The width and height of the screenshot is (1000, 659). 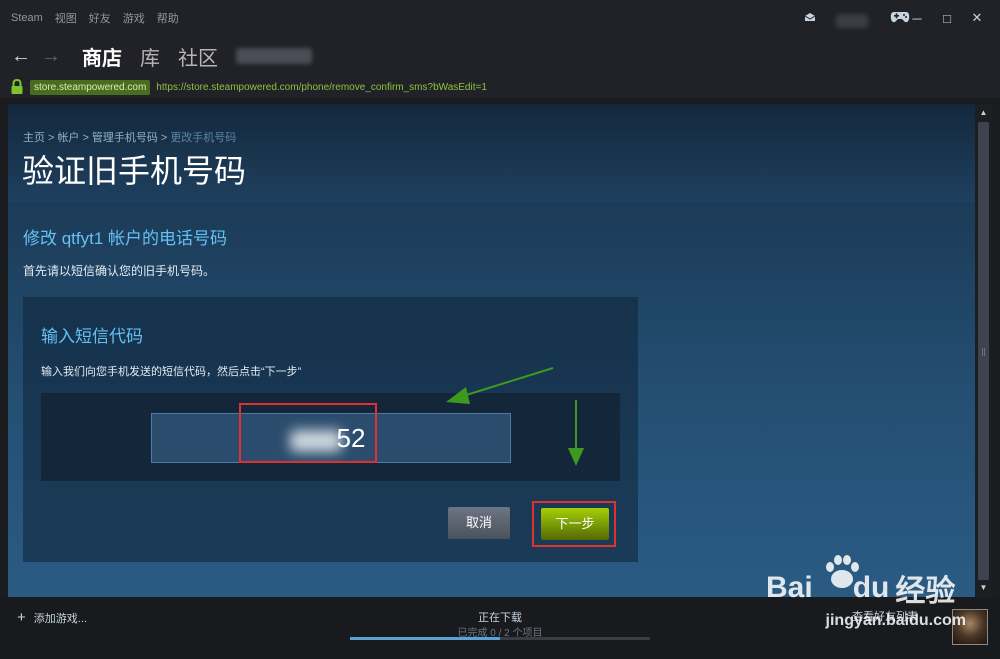 I want to click on menu-bar: Steam 视图 好友 游戏 帮助 ─ □ ✕, so click(x=500, y=18).